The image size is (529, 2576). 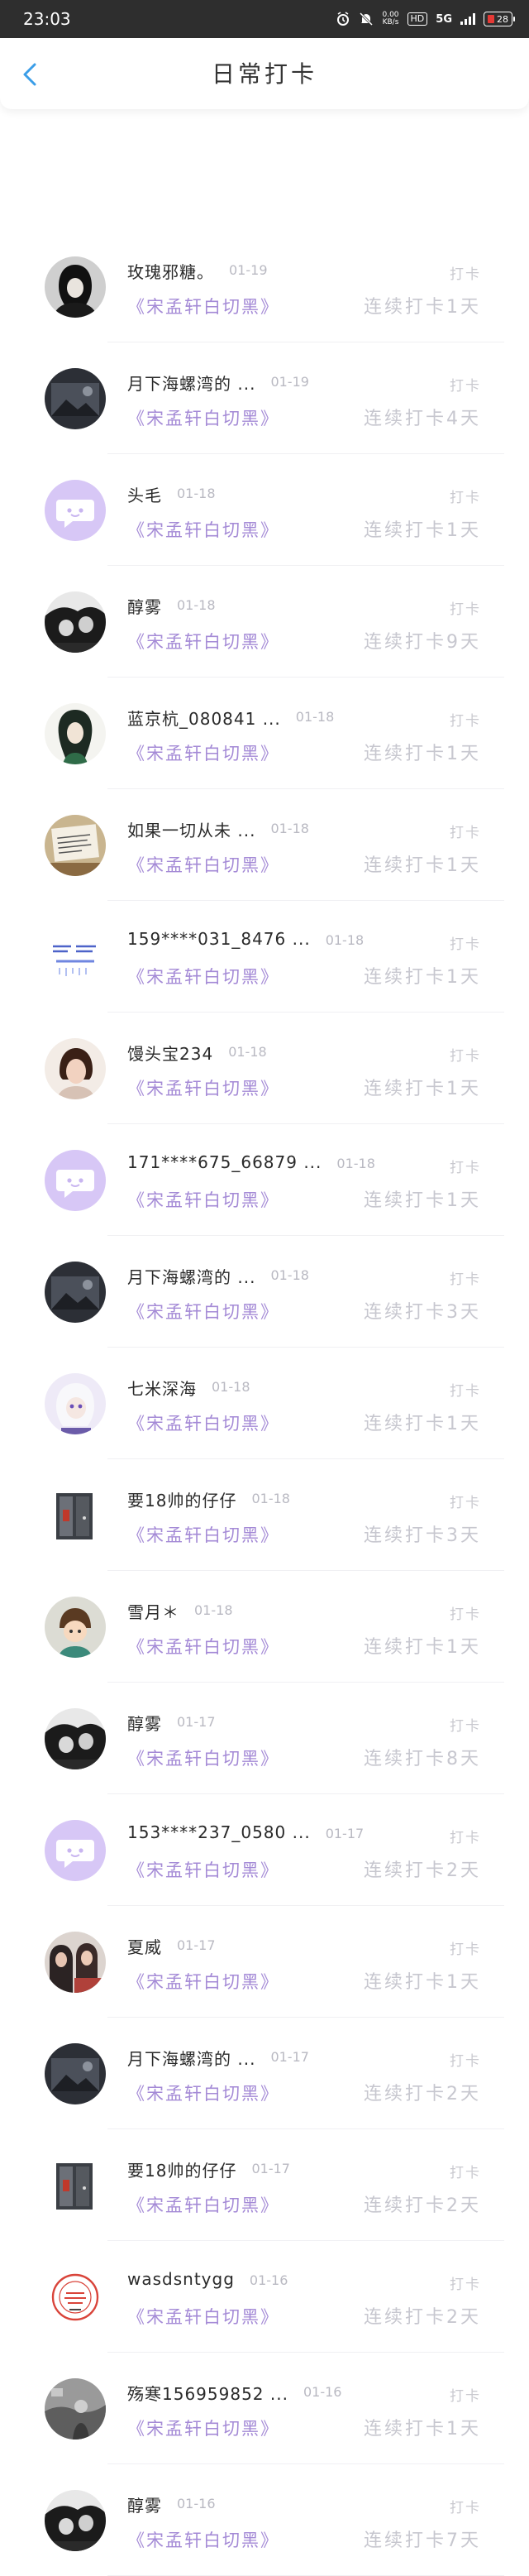 I want to click on checkin-row: 醇雾 01-17 打卡 《宋孟轩白切黑》 连续打卡8天, so click(x=264, y=1738).